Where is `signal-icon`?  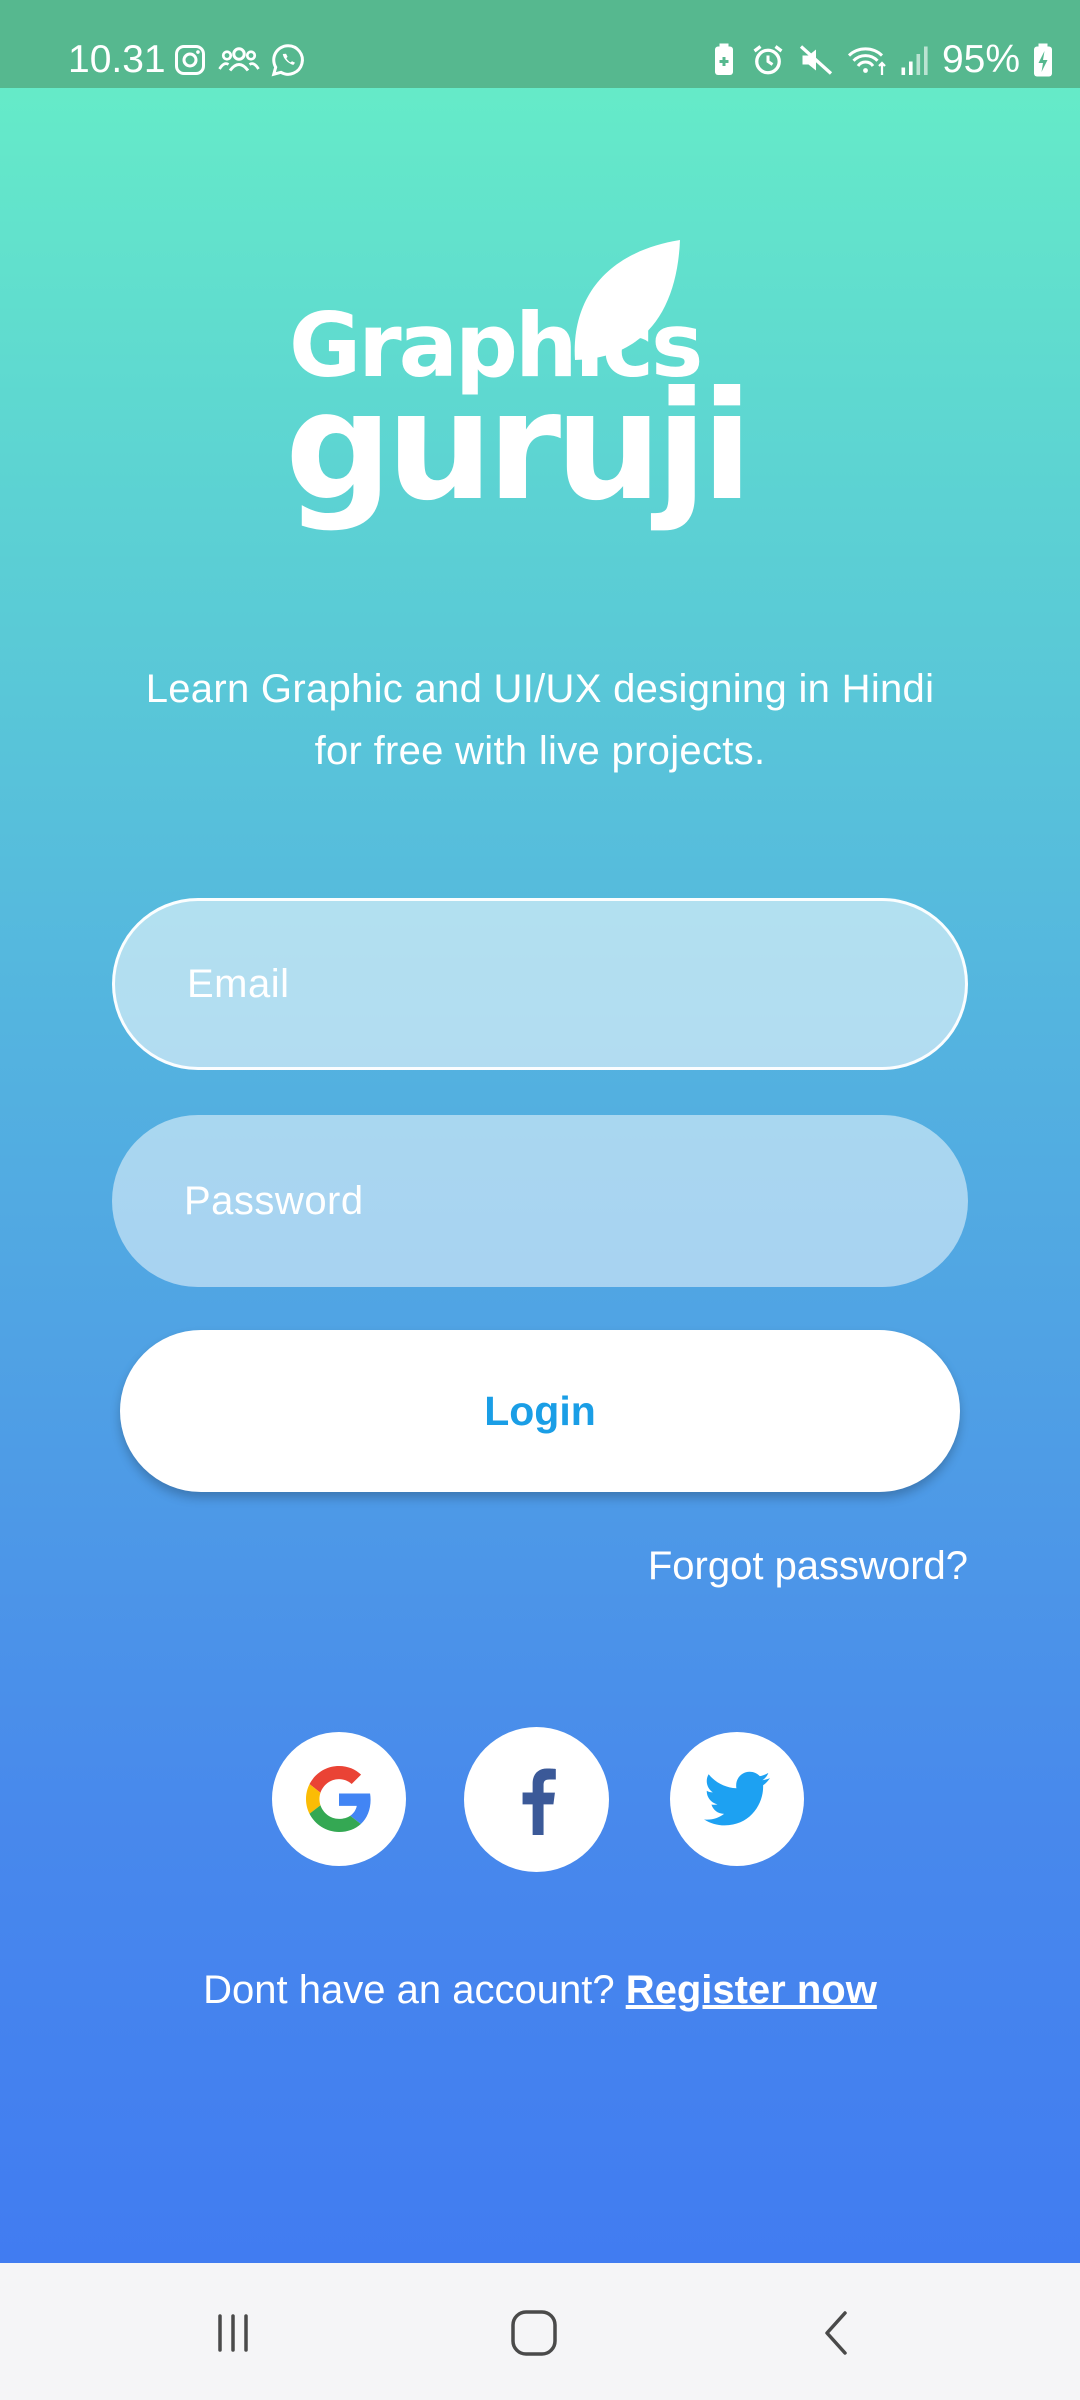 signal-icon is located at coordinates (914, 60).